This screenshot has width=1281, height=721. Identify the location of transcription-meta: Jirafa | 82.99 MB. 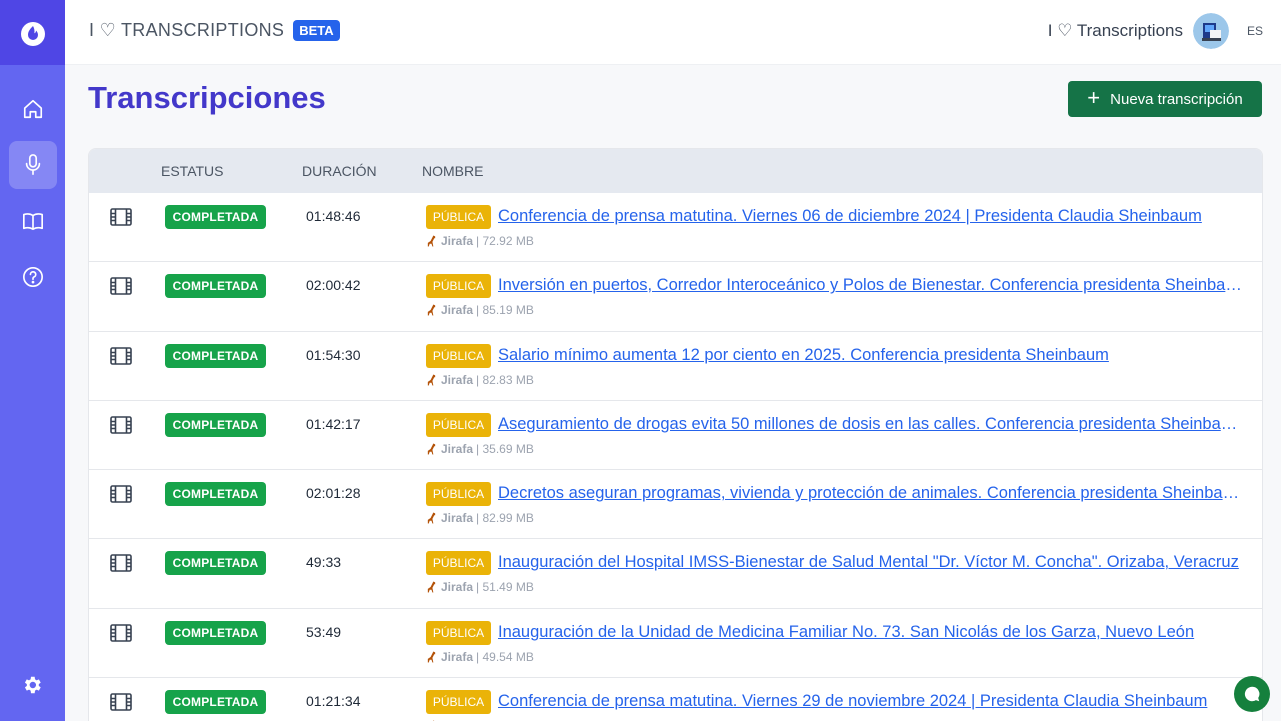
(480, 518).